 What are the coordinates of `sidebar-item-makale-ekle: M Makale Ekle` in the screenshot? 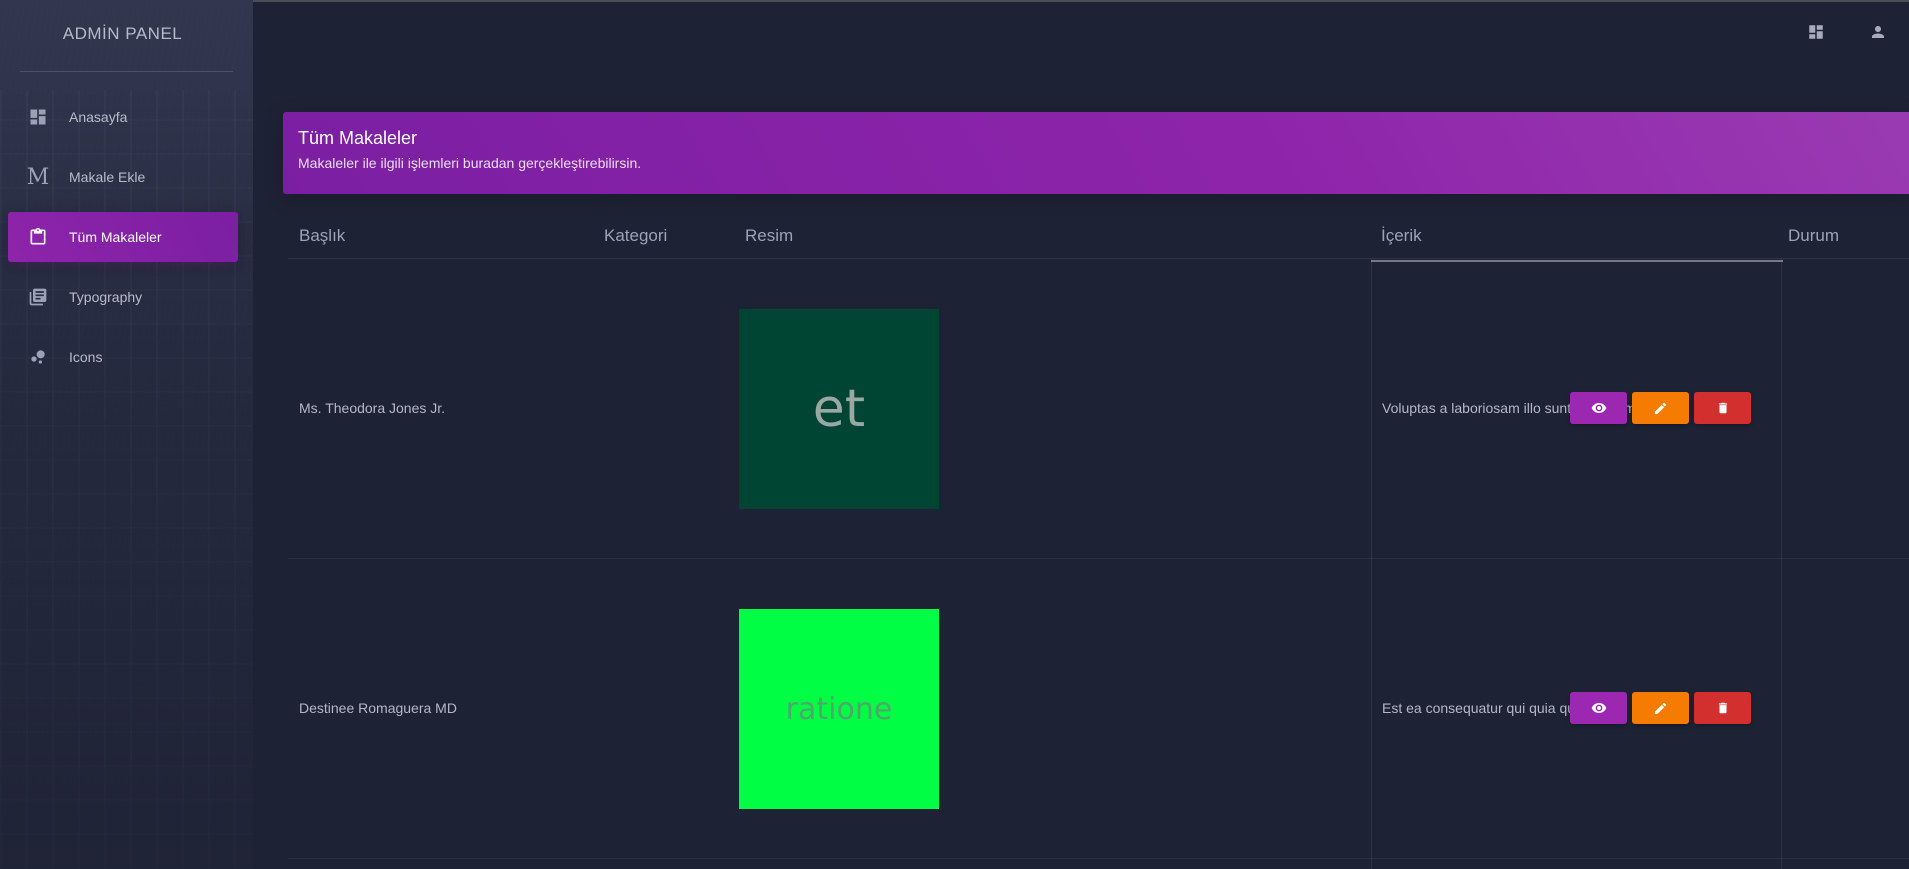 It's located at (123, 177).